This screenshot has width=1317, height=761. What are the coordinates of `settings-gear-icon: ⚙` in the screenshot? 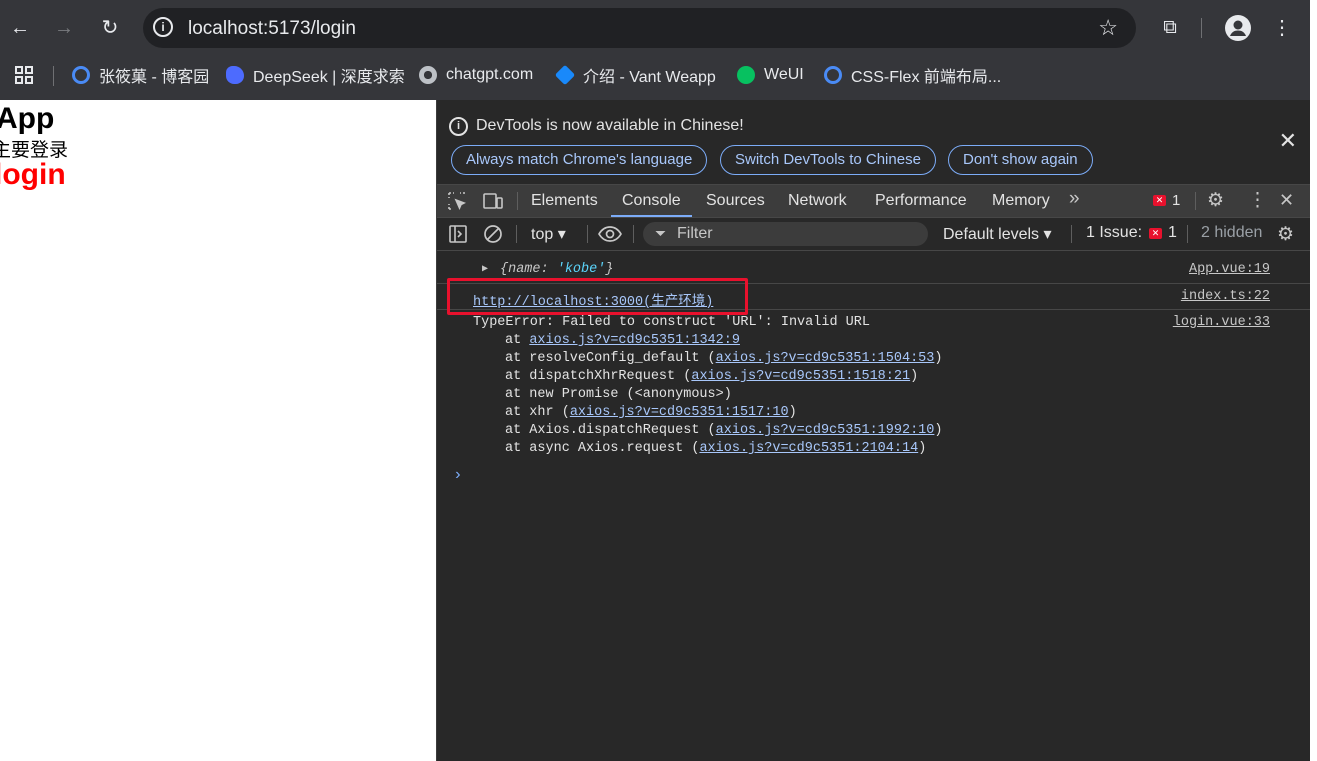 It's located at (1215, 200).